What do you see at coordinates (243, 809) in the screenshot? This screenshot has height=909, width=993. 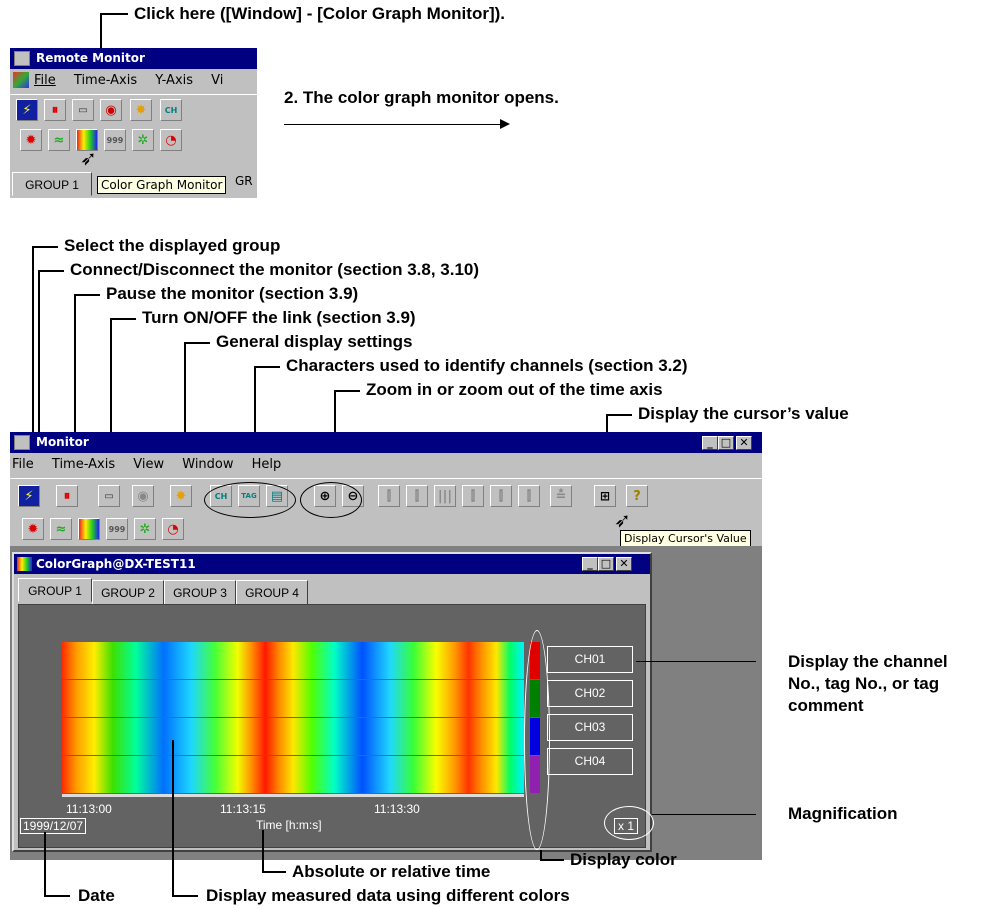 I see `time-tick-label: 11:13:15` at bounding box center [243, 809].